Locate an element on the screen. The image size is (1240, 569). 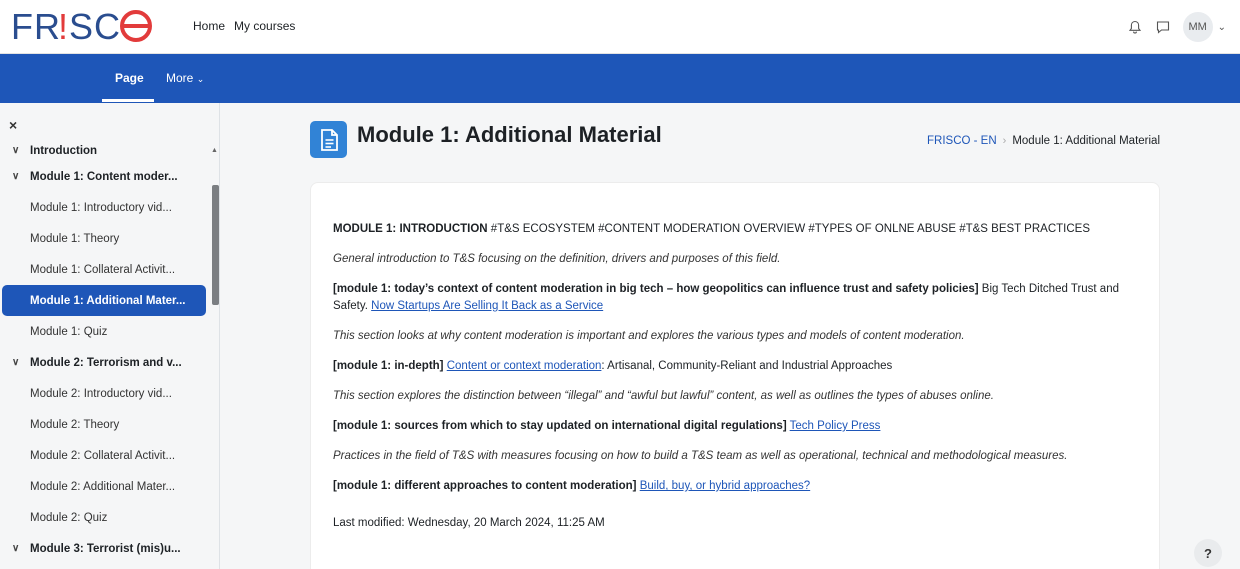
drawer-item-label: Module 2: Quiz is located at coordinates (69, 517).